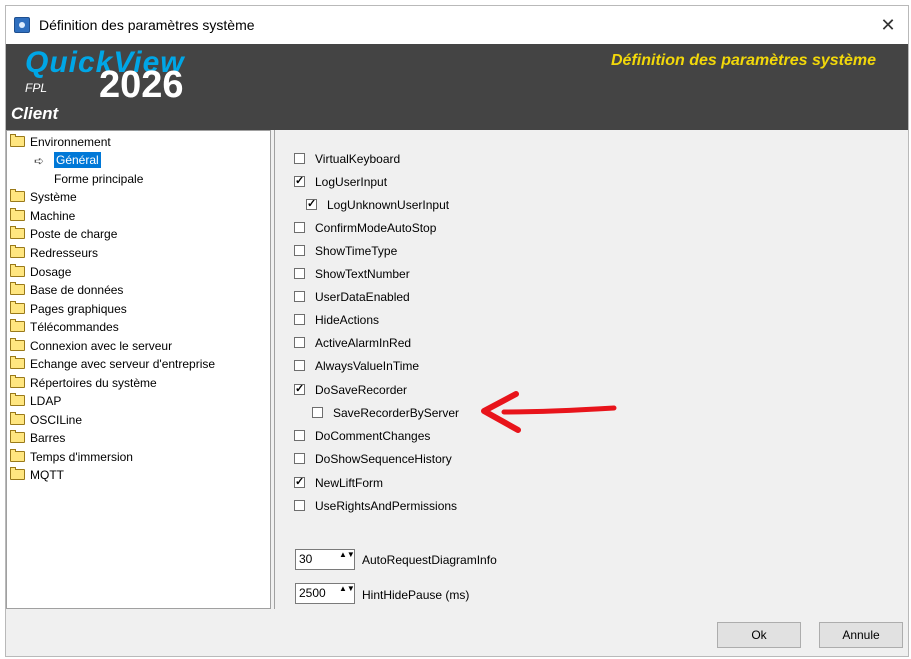 The image size is (911, 659). Describe the element at coordinates (147, 25) in the screenshot. I see `window-title: Définition des paramètres système` at that location.